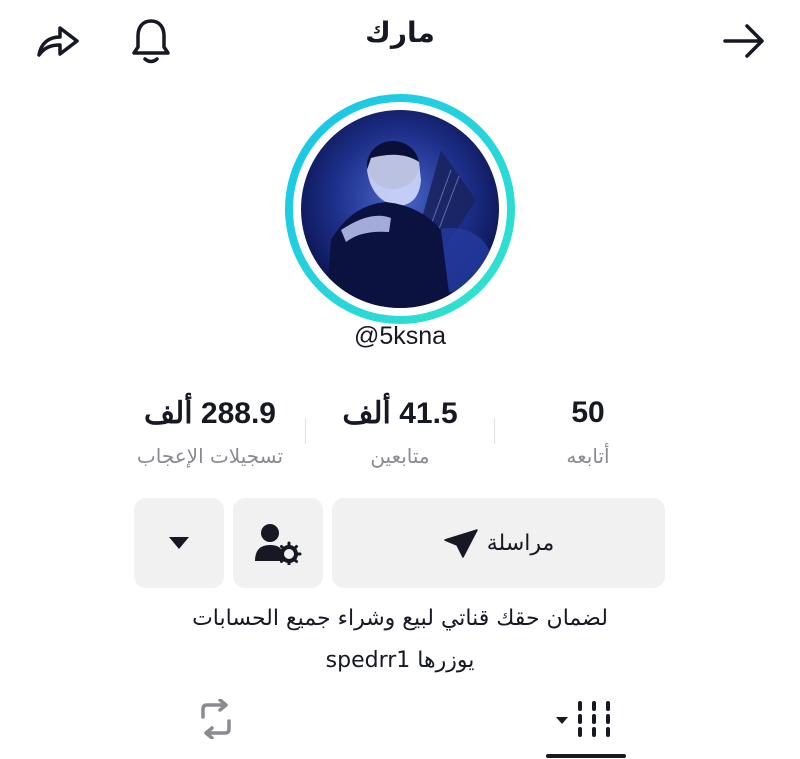 The height and width of the screenshot is (759, 800). Describe the element at coordinates (400, 336) in the screenshot. I see `username: @5ksna` at that location.